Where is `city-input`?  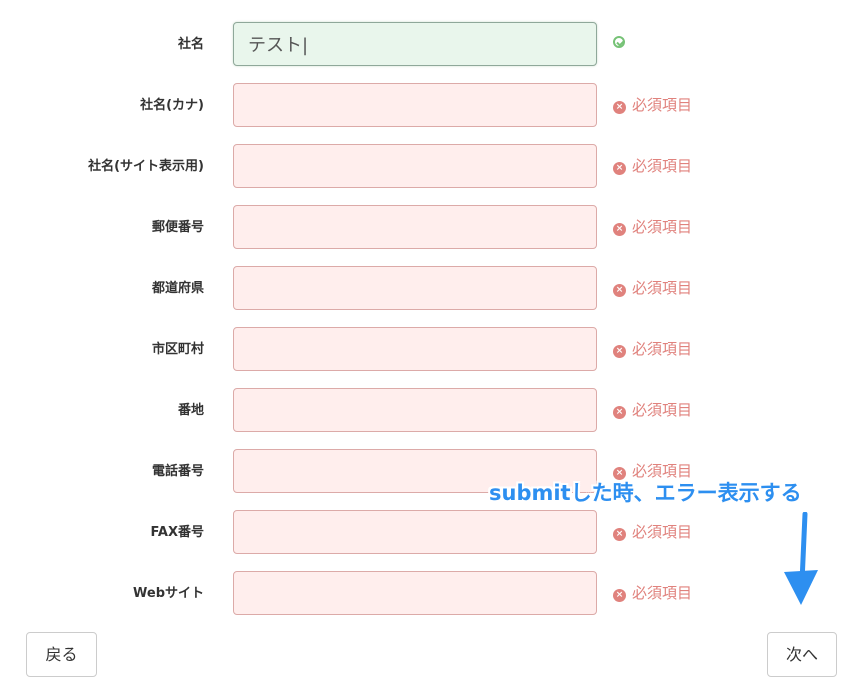 city-input is located at coordinates (415, 349).